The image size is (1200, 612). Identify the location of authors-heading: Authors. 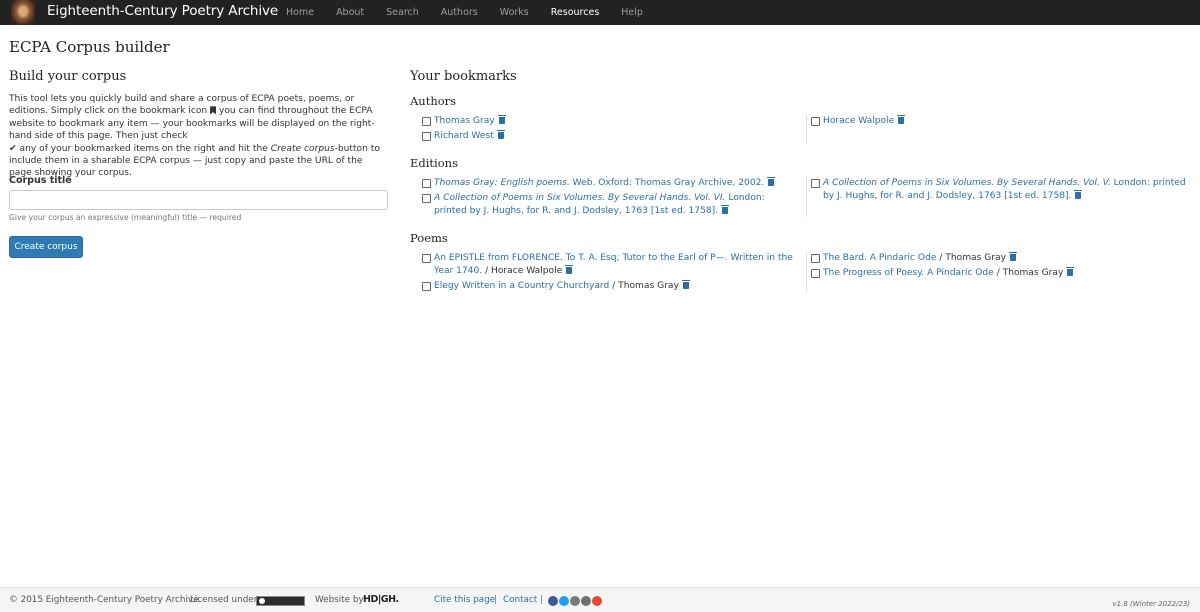
(433, 101).